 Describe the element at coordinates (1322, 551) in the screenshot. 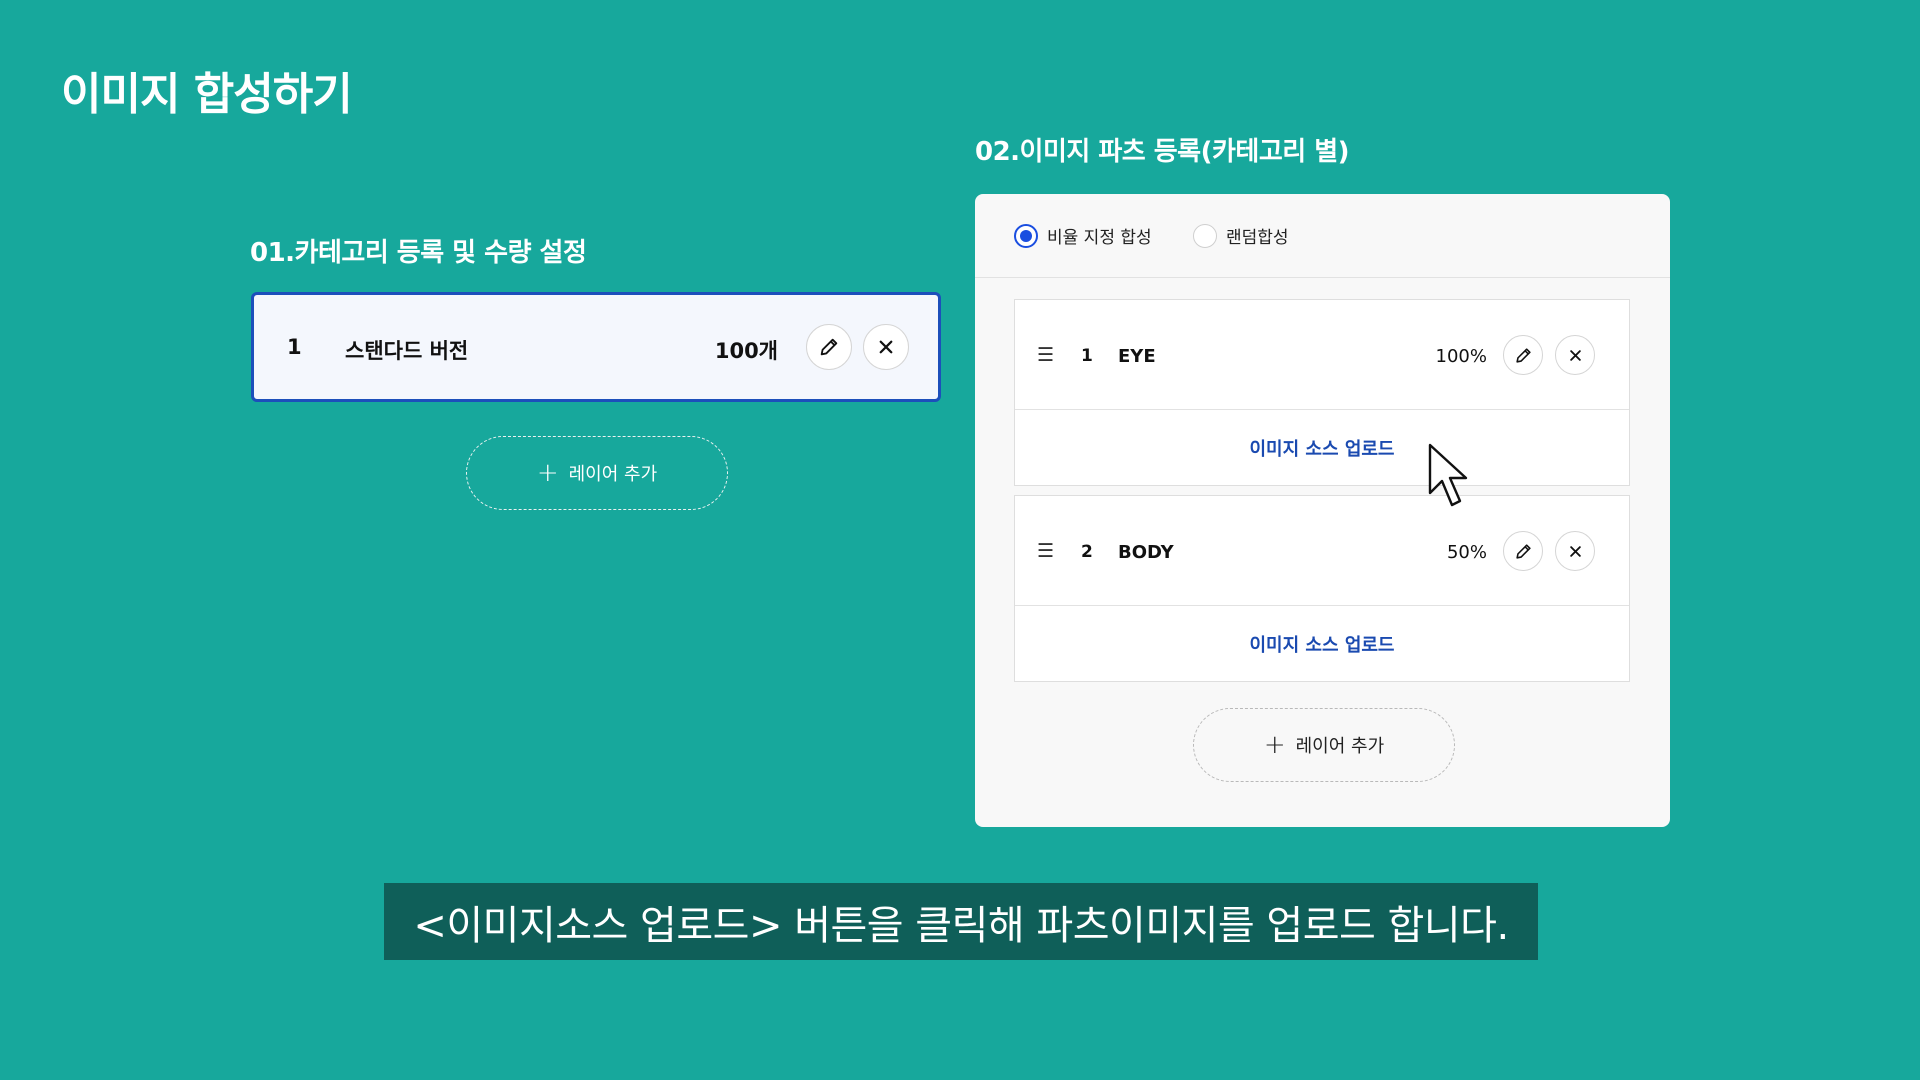

I see `part-header: ☰ 2 BODY 50%` at that location.